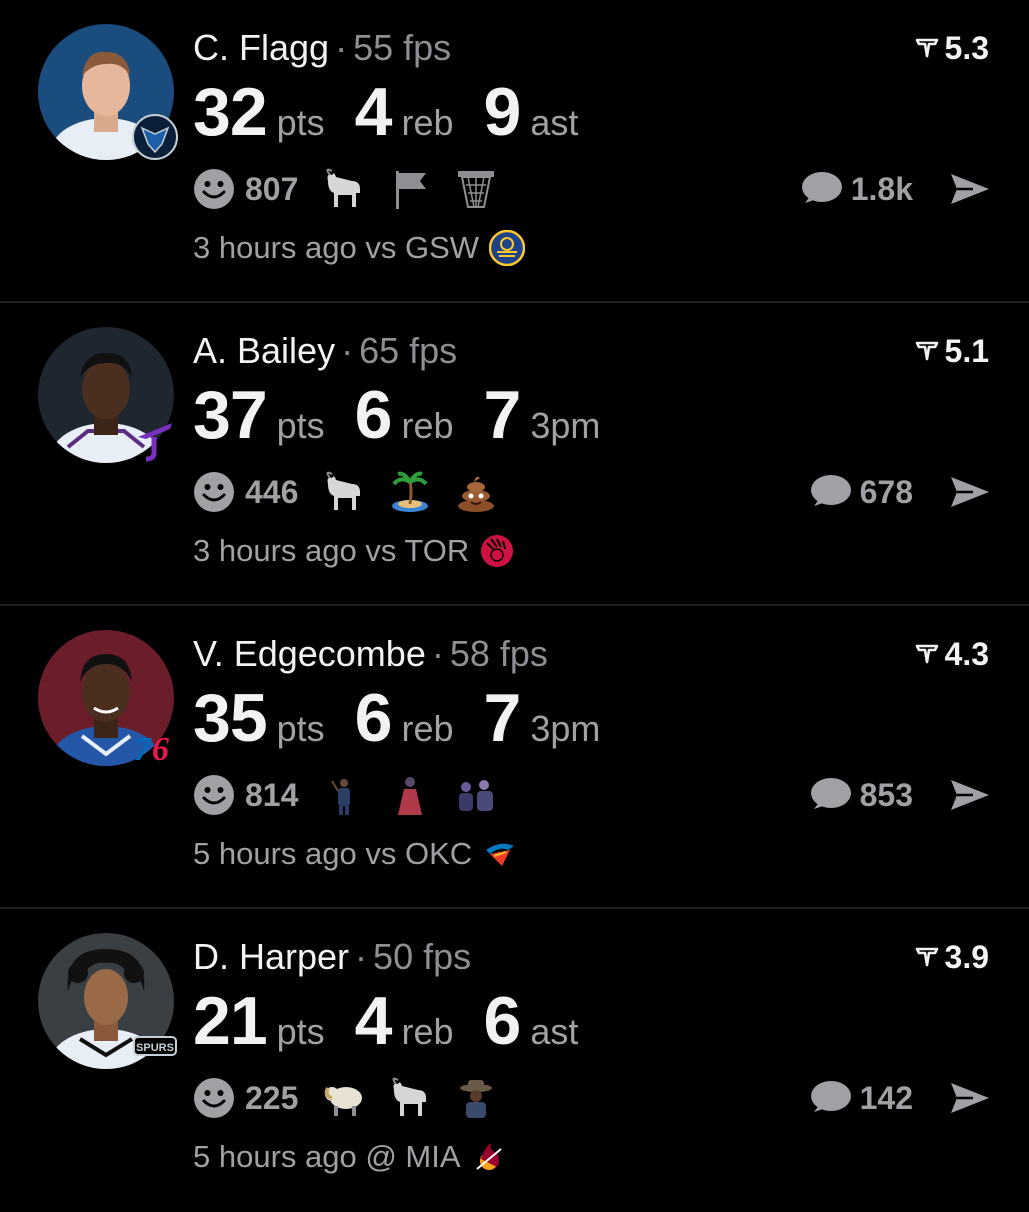 This screenshot has height=1212, width=1029. Describe the element at coordinates (271, 795) in the screenshot. I see `reaction-count: 814` at that location.